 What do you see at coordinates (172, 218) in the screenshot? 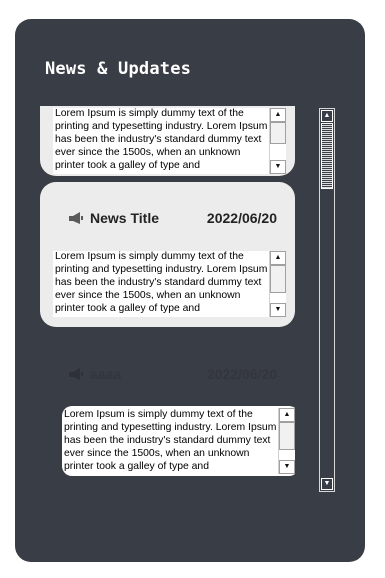
I see `news-card-header: News Title 2022/06/20` at bounding box center [172, 218].